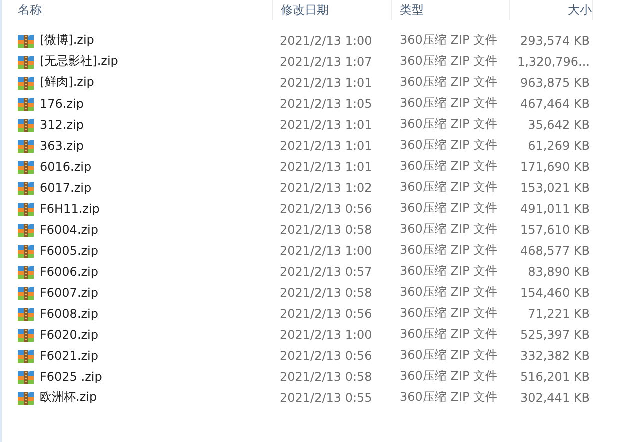  I want to click on file-size: 332,382 KB, so click(554, 355).